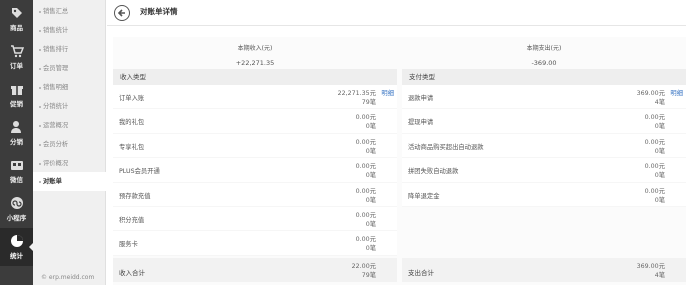 The width and height of the screenshot is (686, 285). Describe the element at coordinates (52, 181) in the screenshot. I see `subnav-item-label: 对账单` at that location.